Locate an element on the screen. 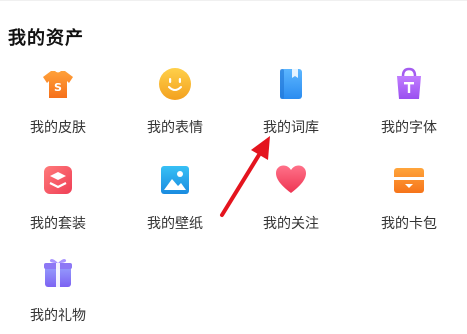 This screenshot has height=334, width=467. heart-icon is located at coordinates (291, 180).